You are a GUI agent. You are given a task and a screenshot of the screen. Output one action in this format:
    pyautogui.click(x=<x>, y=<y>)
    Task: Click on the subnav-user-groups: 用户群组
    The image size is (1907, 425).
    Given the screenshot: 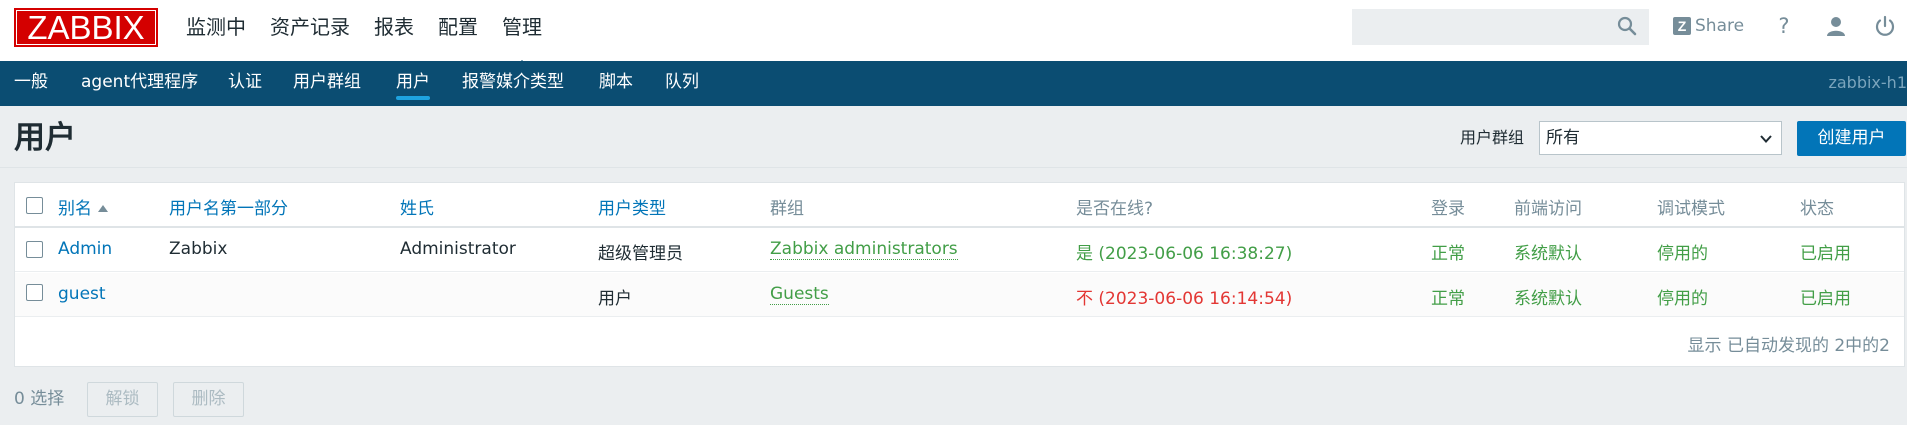 What is the action you would take?
    pyautogui.click(x=327, y=82)
    